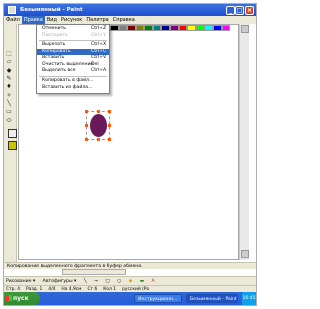 The width and height of the screenshot is (320, 309). Describe the element at coordinates (9, 111) in the screenshot. I see `rectangle-icon: ▭` at that location.